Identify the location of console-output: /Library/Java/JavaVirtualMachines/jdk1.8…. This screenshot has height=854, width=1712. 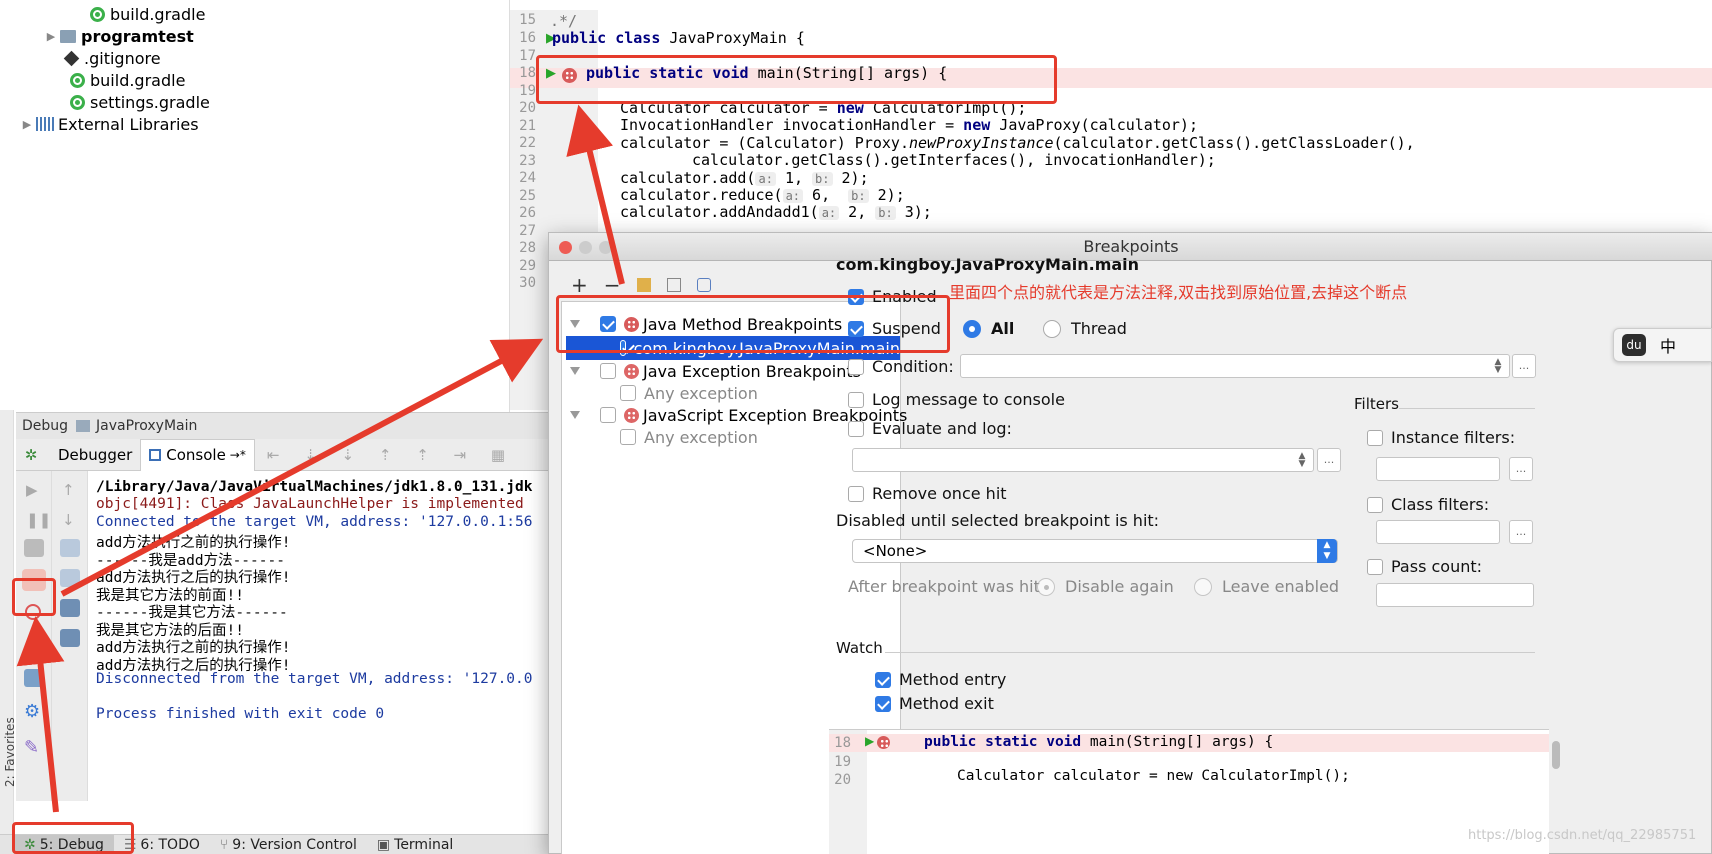
(326, 644).